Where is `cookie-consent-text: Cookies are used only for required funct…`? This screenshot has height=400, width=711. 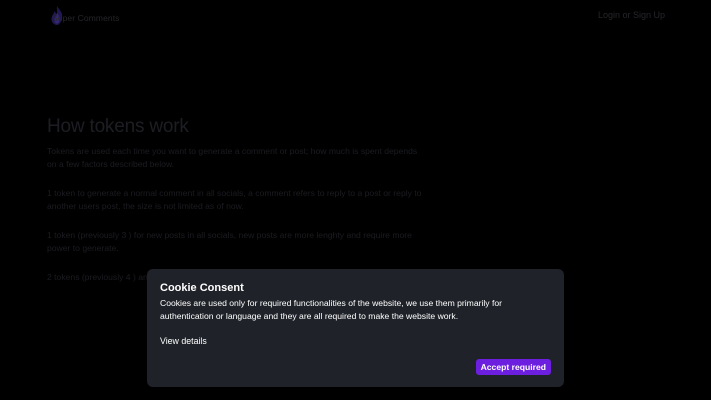 cookie-consent-text: Cookies are used only for required funct… is located at coordinates (331, 309).